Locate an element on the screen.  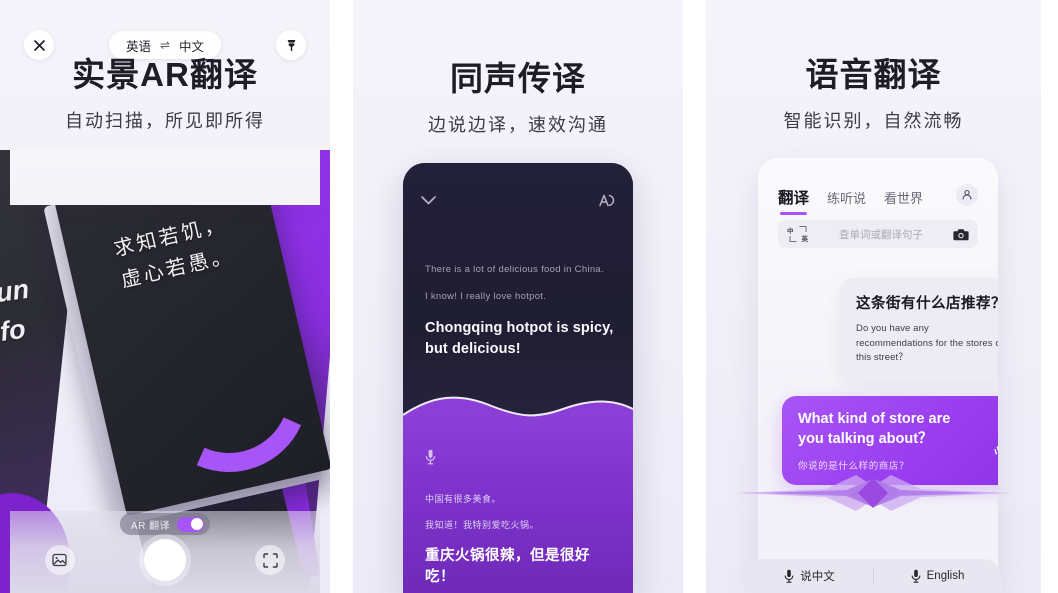
mic-button-label: English is located at coordinates (945, 576).